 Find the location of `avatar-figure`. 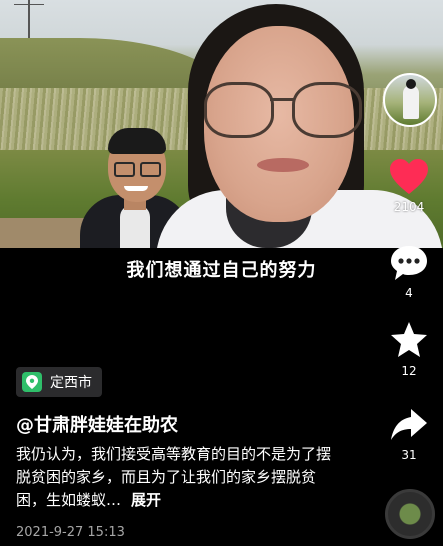

avatar-figure is located at coordinates (411, 102).